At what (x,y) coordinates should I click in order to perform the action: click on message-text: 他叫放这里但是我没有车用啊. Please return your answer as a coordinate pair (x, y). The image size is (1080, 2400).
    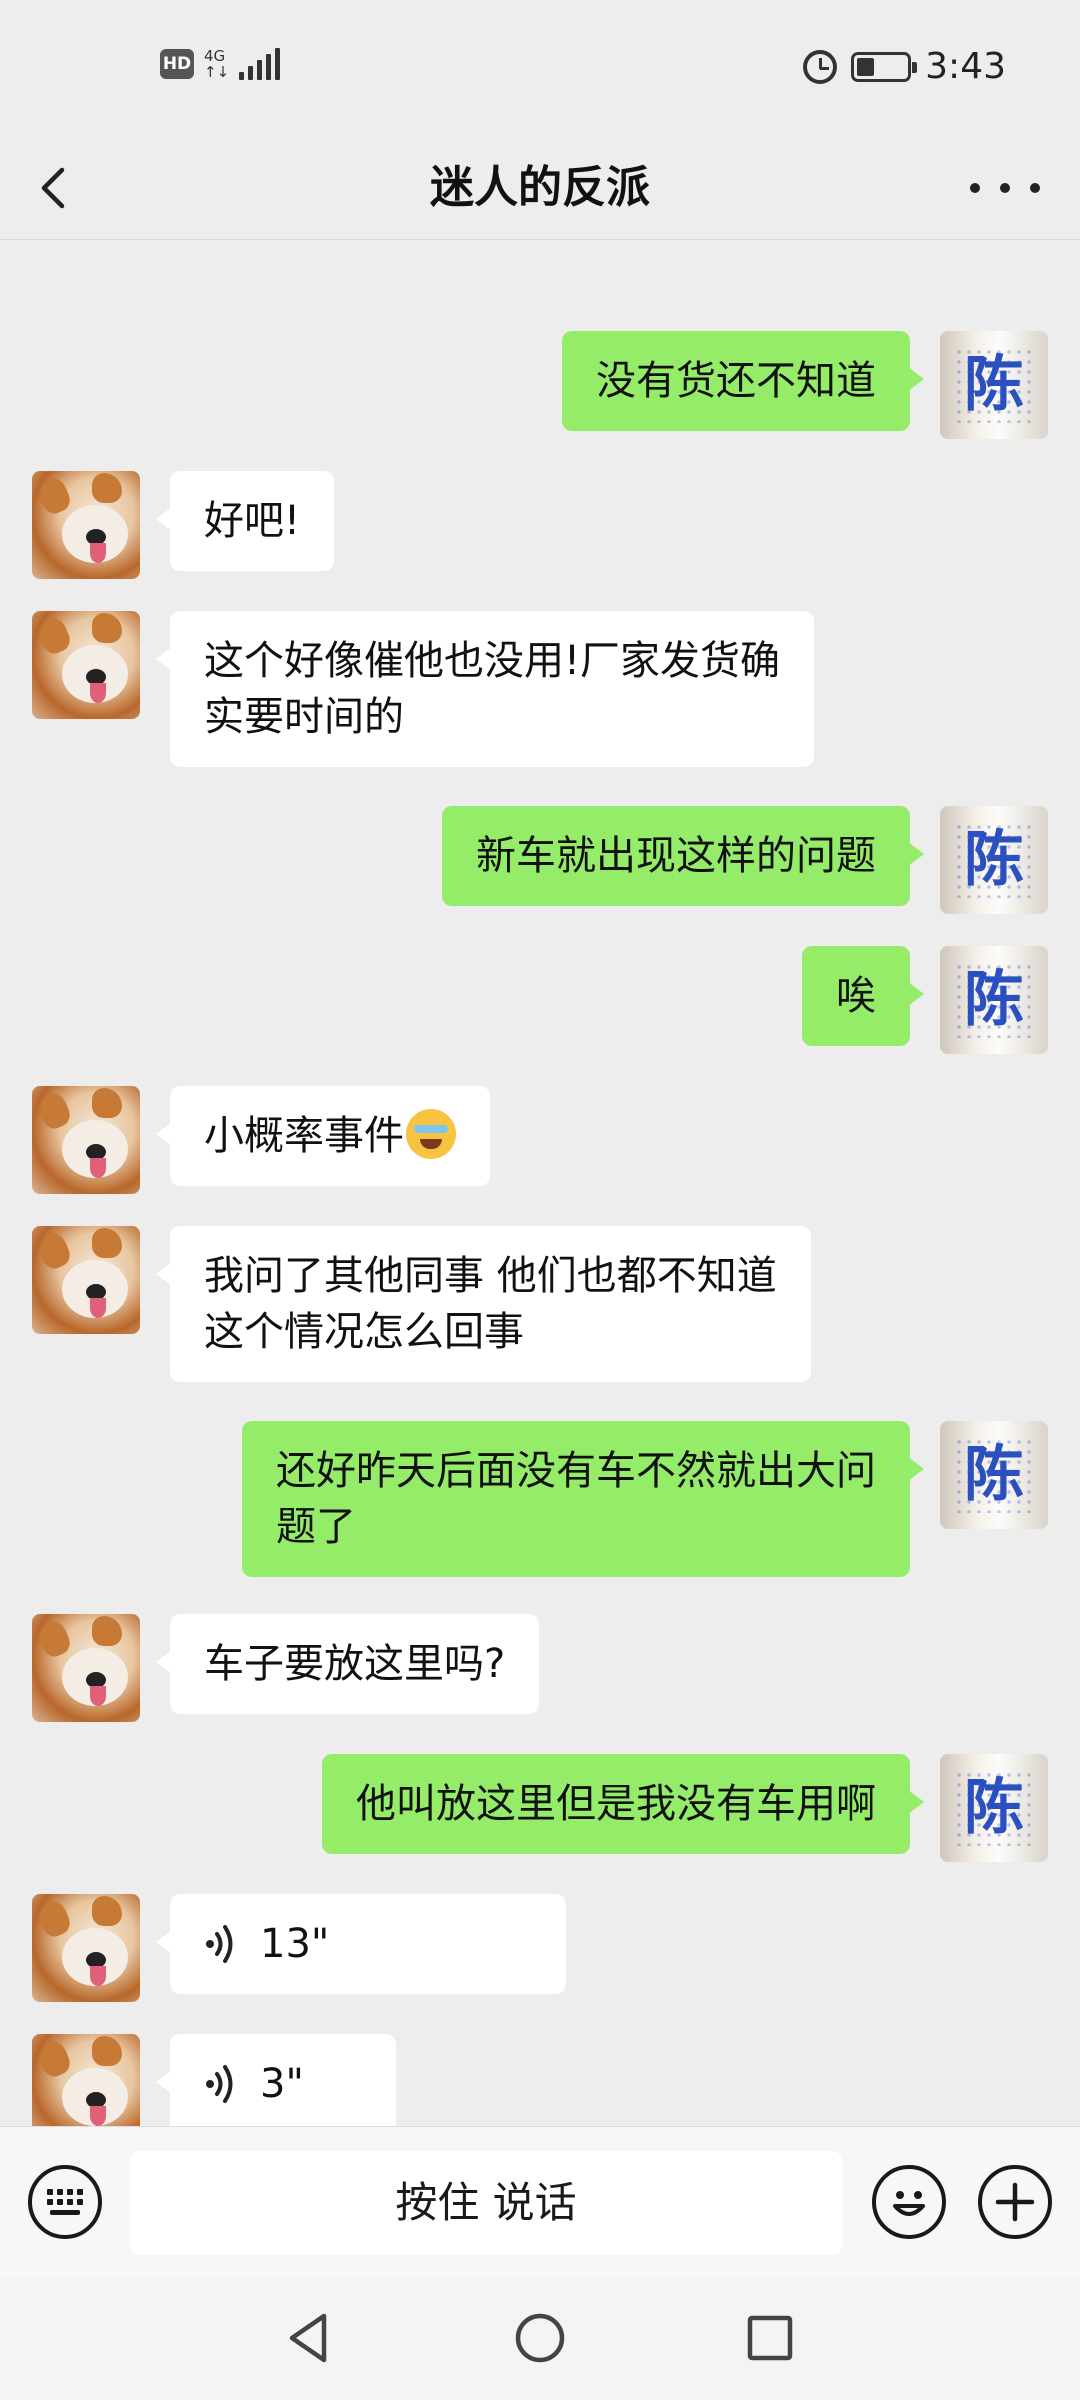
    Looking at the image, I should click on (616, 1804).